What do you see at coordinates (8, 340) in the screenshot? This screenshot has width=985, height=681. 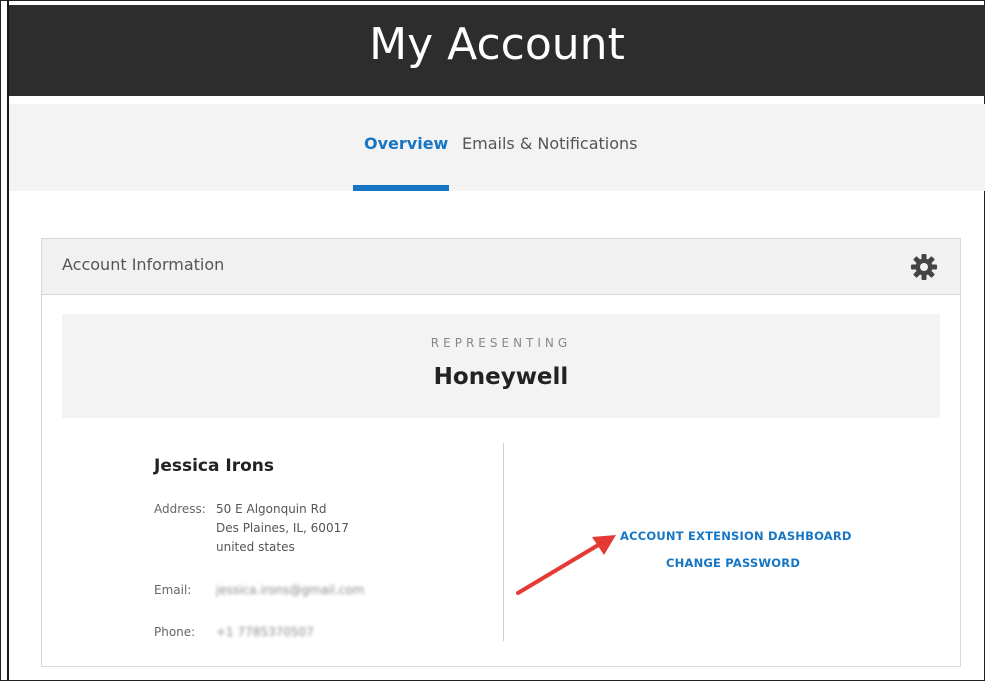 I see `left-border` at bounding box center [8, 340].